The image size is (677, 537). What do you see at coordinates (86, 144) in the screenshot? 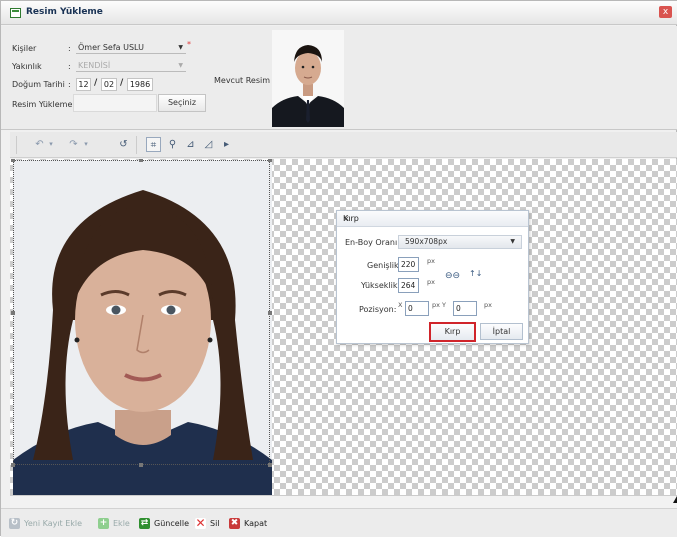
I see `redo-dropdown-icon: ▾` at bounding box center [86, 144].